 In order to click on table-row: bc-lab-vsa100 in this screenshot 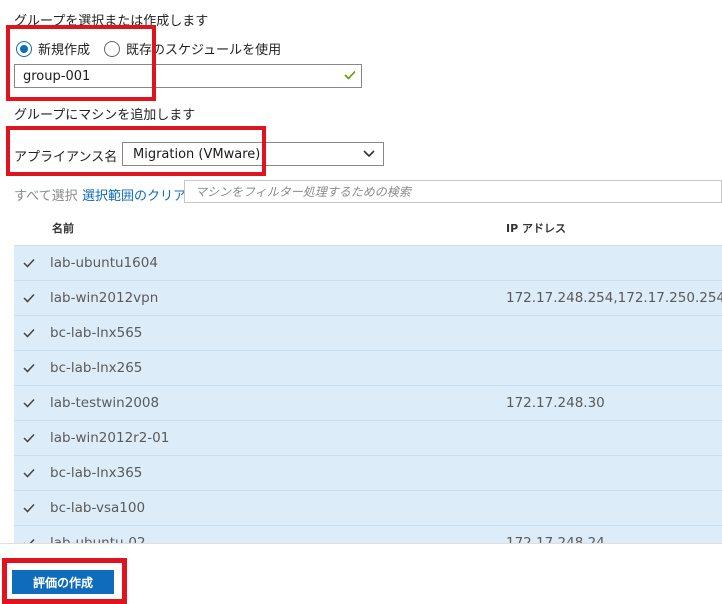, I will do `click(368, 508)`.